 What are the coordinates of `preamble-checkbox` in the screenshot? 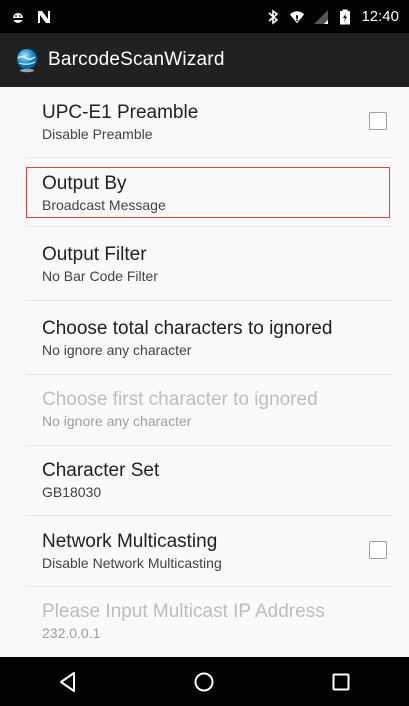 It's located at (378, 121).